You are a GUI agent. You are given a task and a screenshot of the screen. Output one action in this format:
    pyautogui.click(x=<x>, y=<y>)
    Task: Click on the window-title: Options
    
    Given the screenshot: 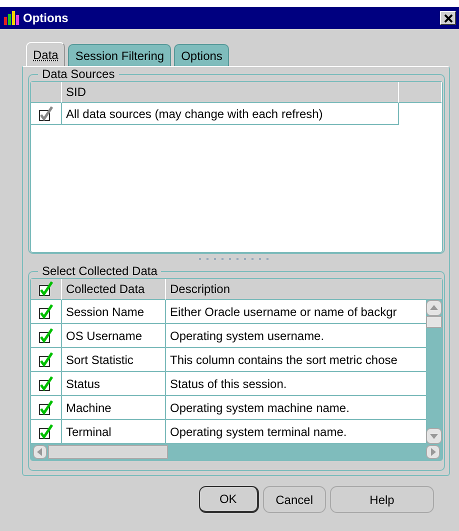 What is the action you would take?
    pyautogui.click(x=46, y=18)
    